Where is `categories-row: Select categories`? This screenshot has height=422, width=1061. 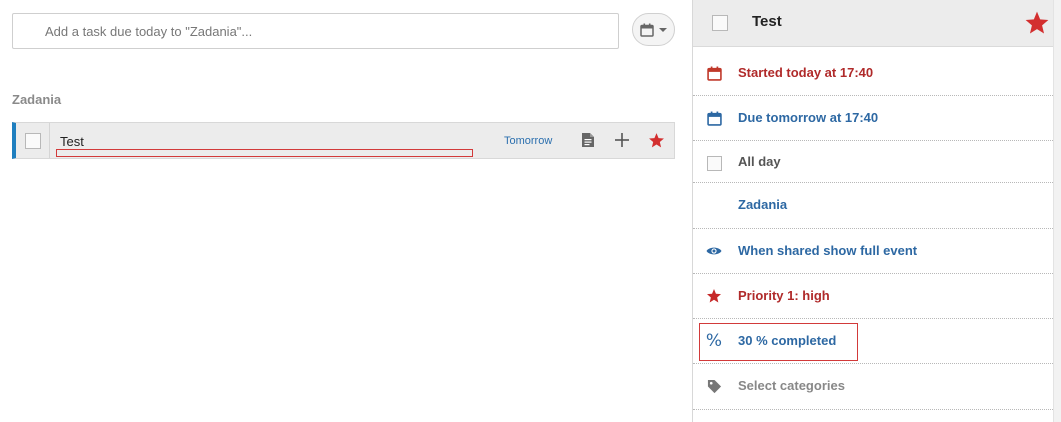 categories-row: Select categories is located at coordinates (873, 387).